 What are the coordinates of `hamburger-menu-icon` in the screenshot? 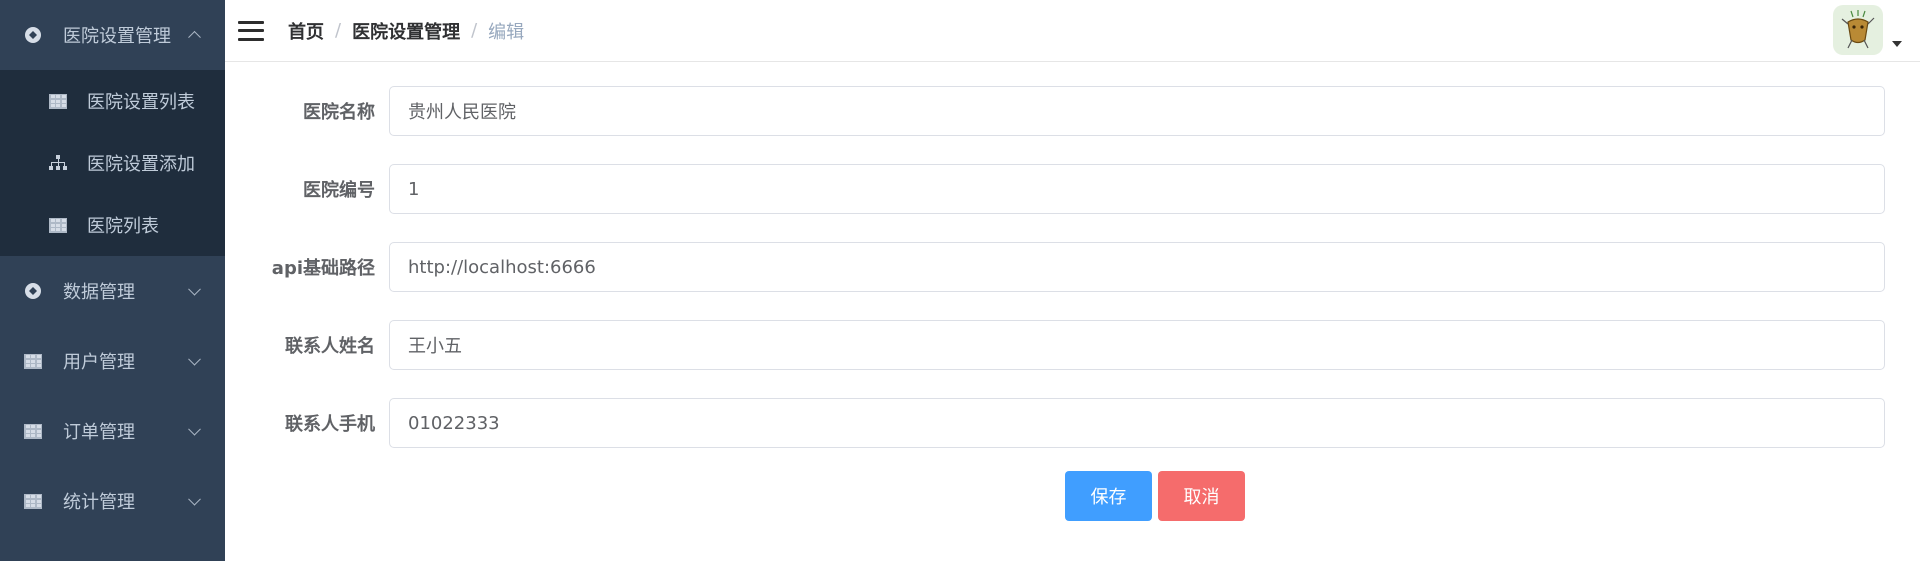 It's located at (251, 30).